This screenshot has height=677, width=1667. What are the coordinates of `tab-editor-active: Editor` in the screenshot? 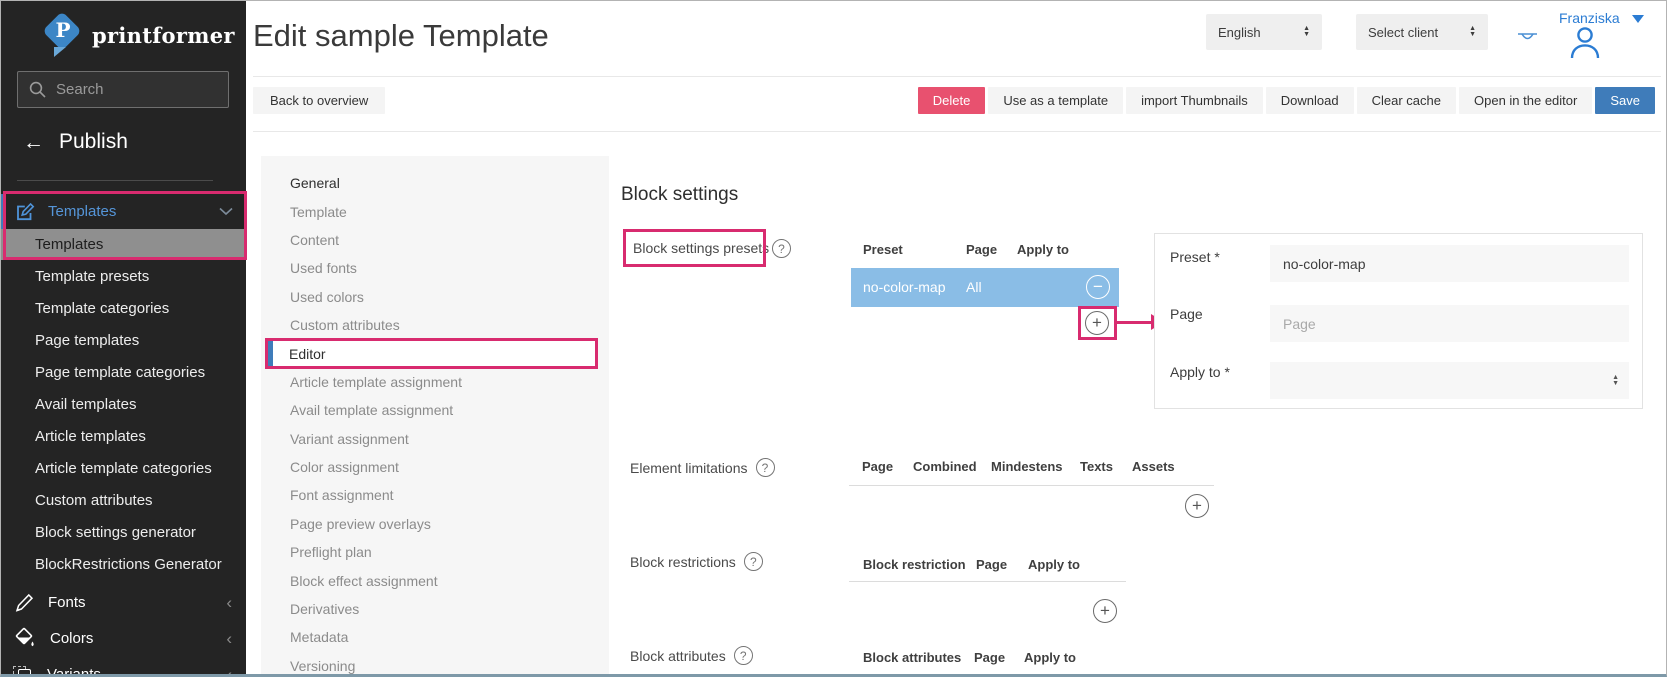 It's located at (431, 353).